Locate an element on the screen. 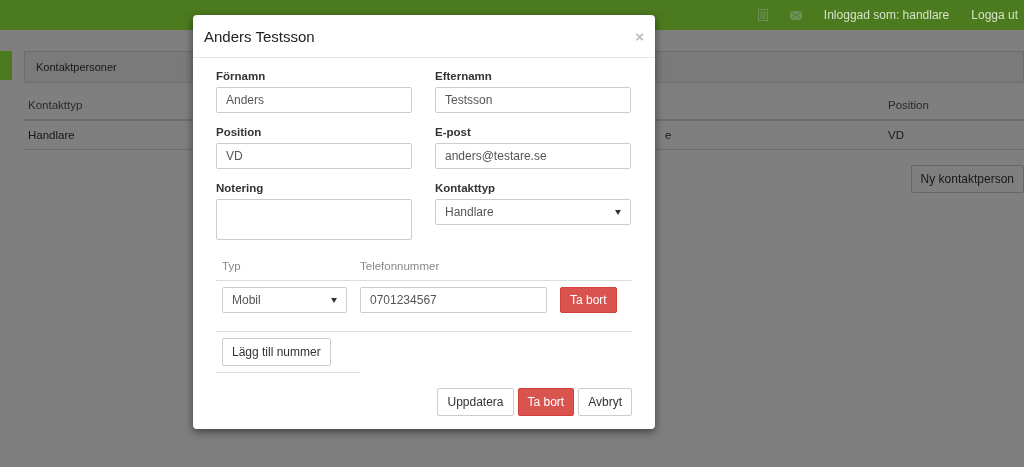 This screenshot has height=467, width=1024. dropdown: Handlare is located at coordinates (533, 212).